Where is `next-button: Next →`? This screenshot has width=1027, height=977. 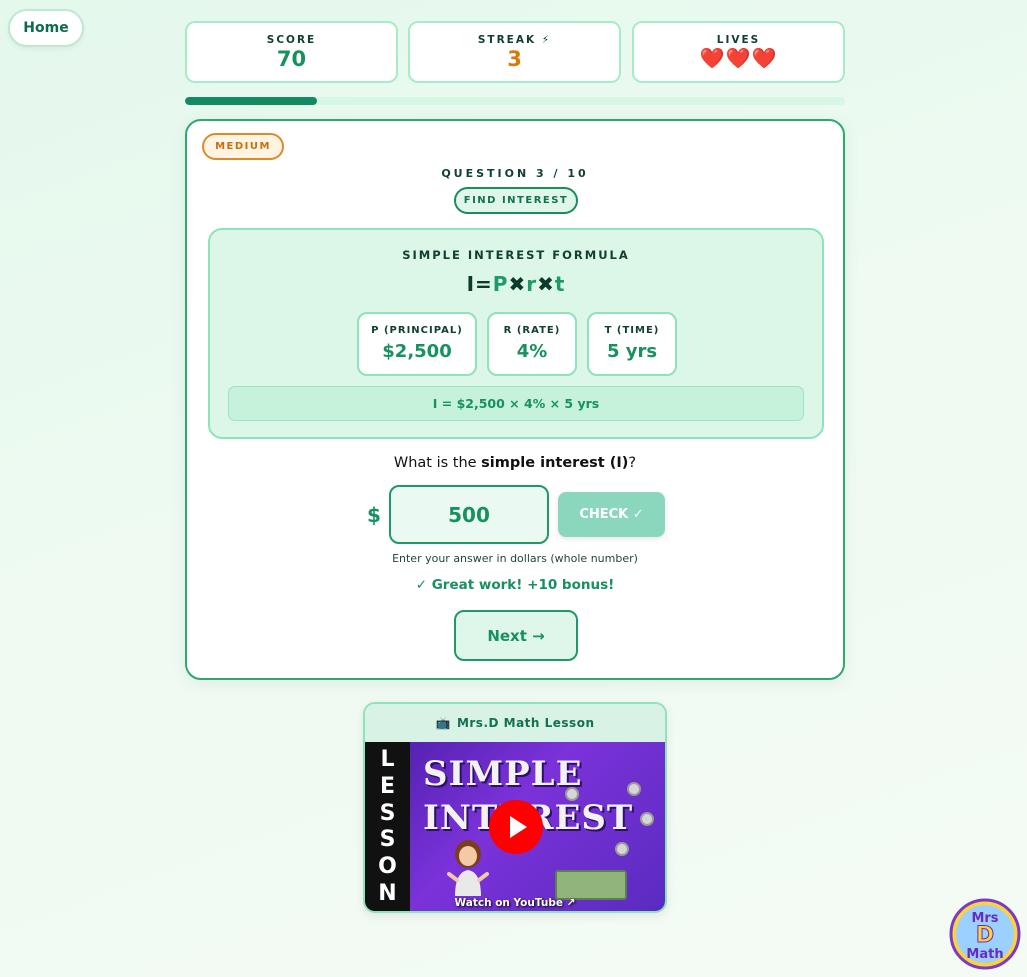
next-button: Next → is located at coordinates (516, 635).